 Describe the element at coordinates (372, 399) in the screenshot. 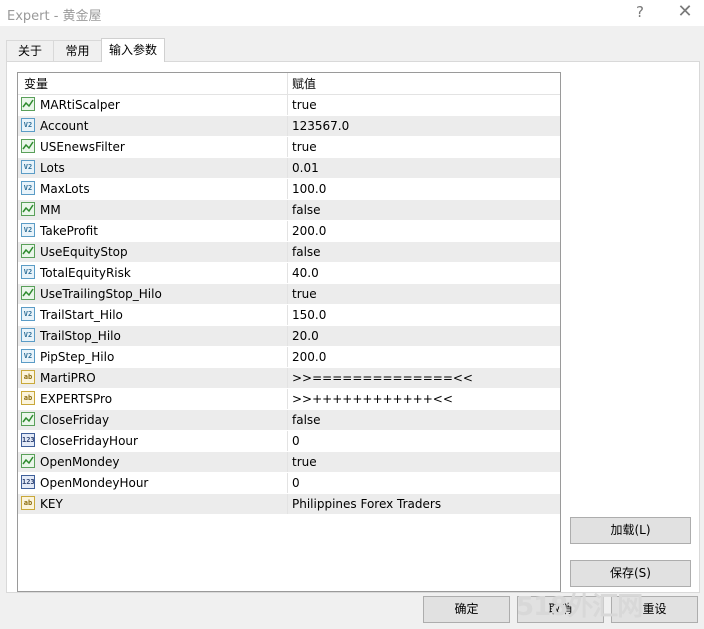

I see `param-value: >>++++++++++++<<` at that location.